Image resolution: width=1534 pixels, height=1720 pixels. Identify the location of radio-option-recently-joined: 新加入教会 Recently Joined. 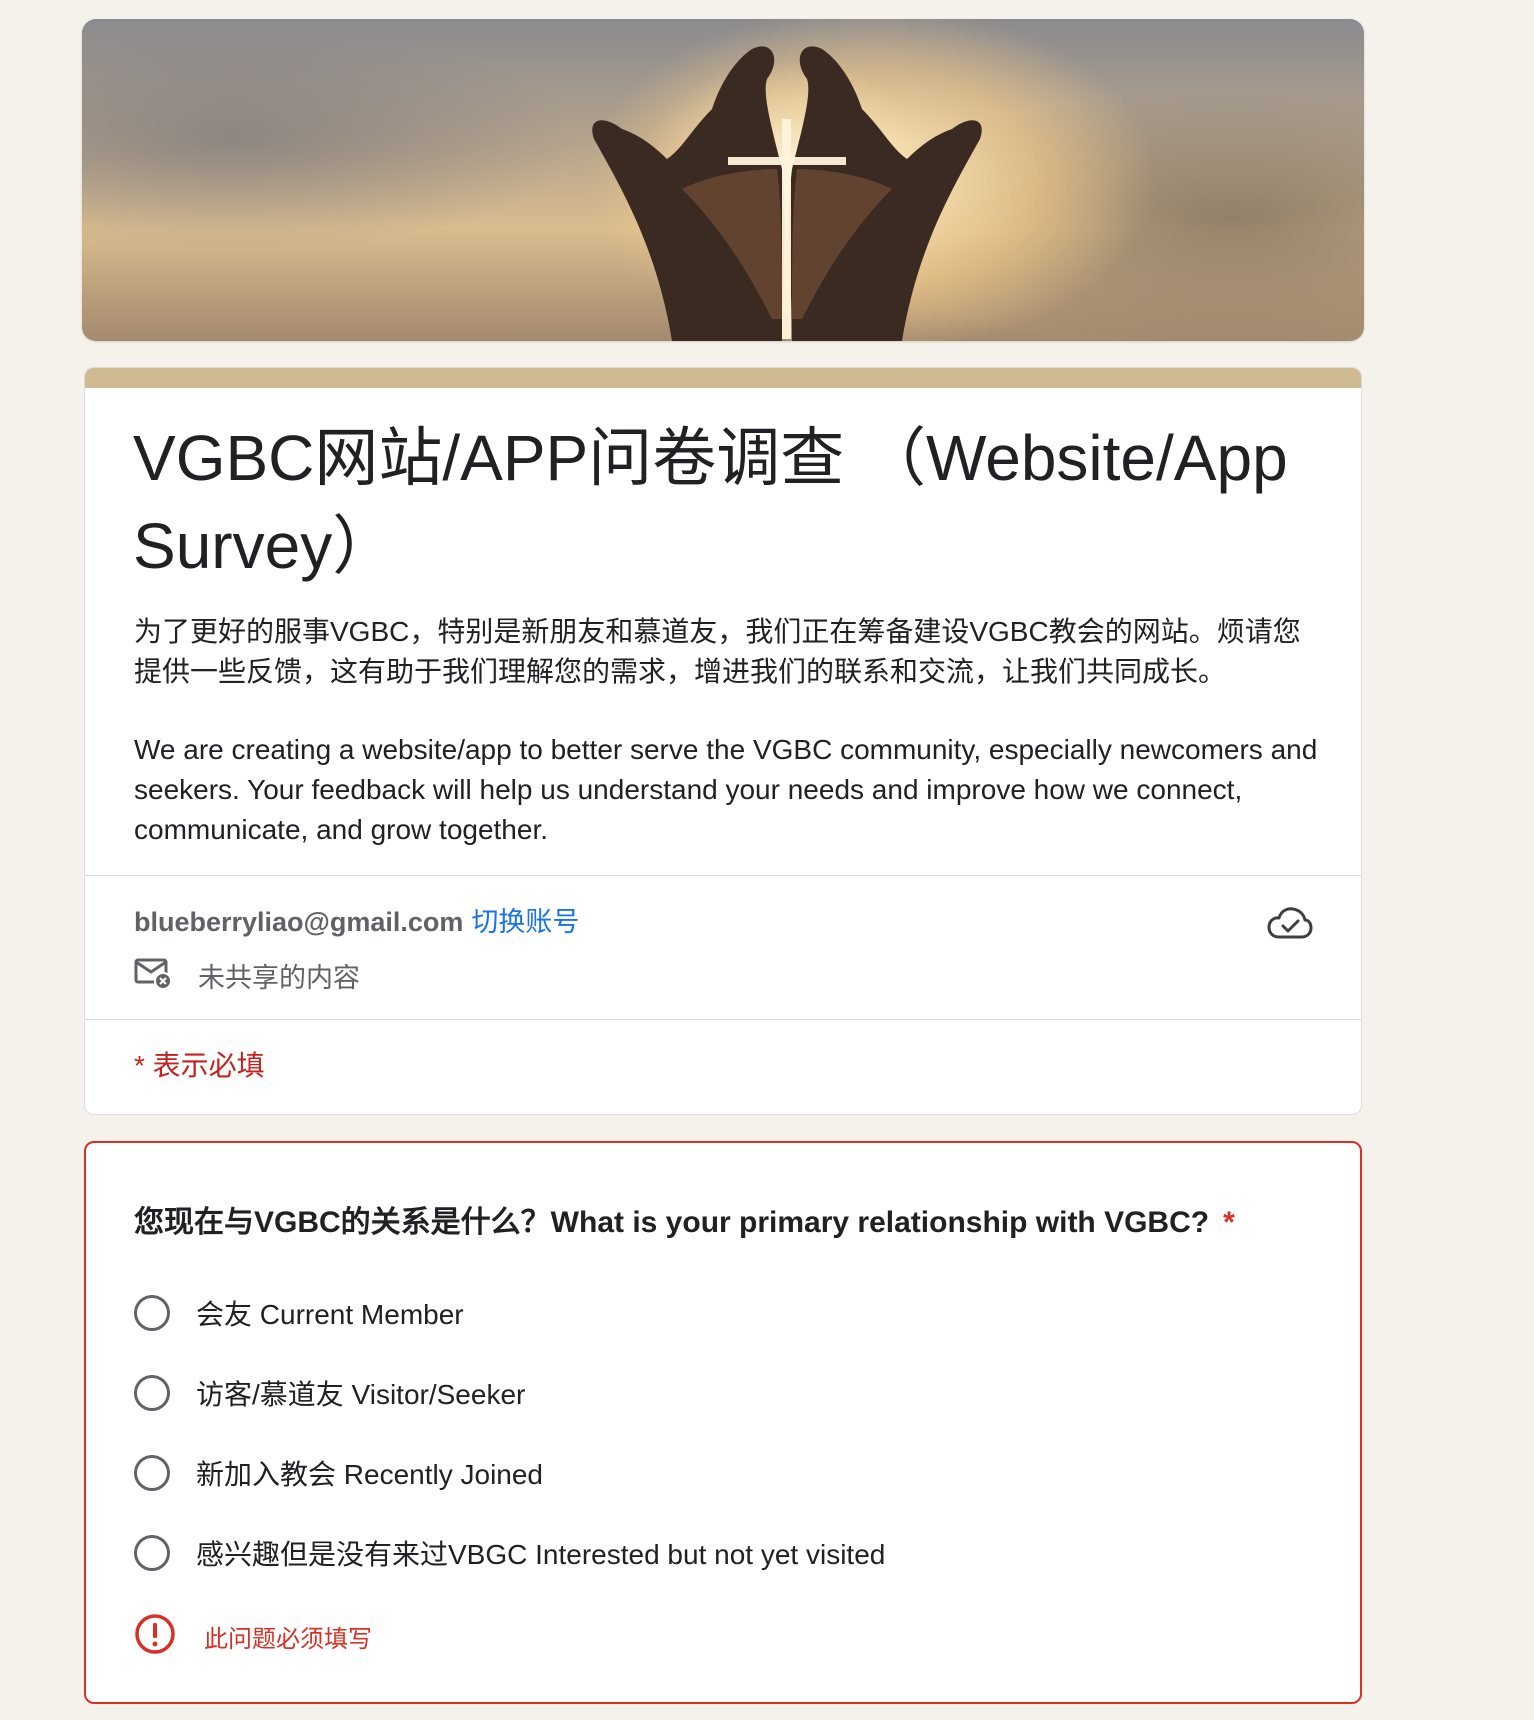
(338, 1473).